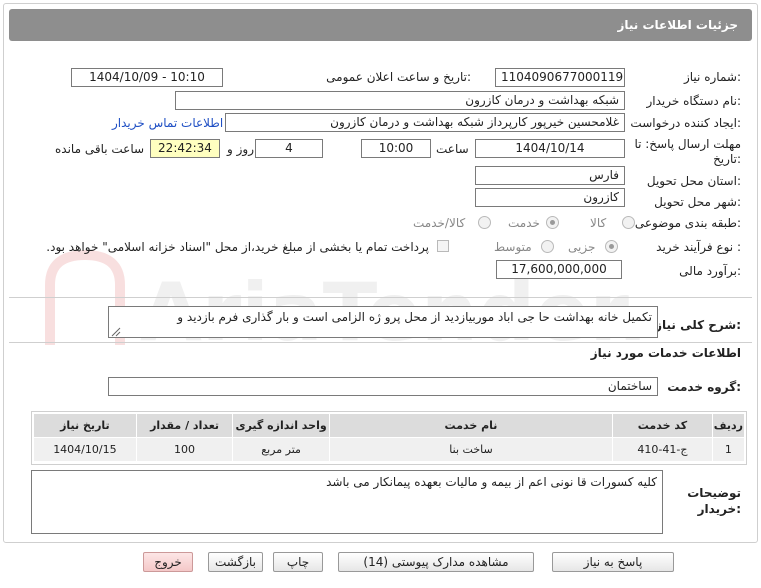  What do you see at coordinates (685, 123) in the screenshot?
I see `requester-label: ایجاد کننده درخواست:` at bounding box center [685, 123].